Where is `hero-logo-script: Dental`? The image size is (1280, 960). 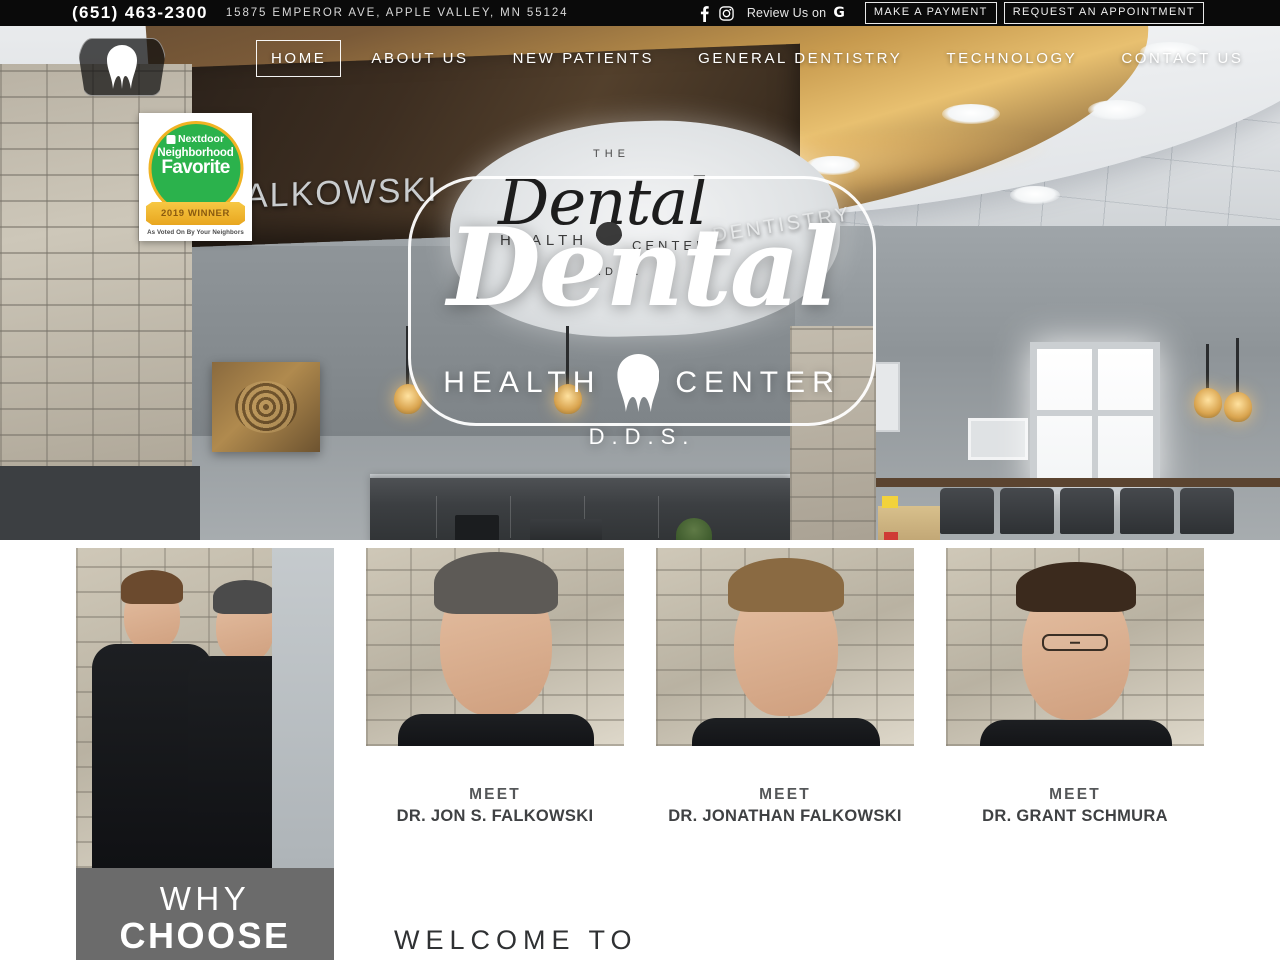 hero-logo-script: Dental is located at coordinates (643, 268).